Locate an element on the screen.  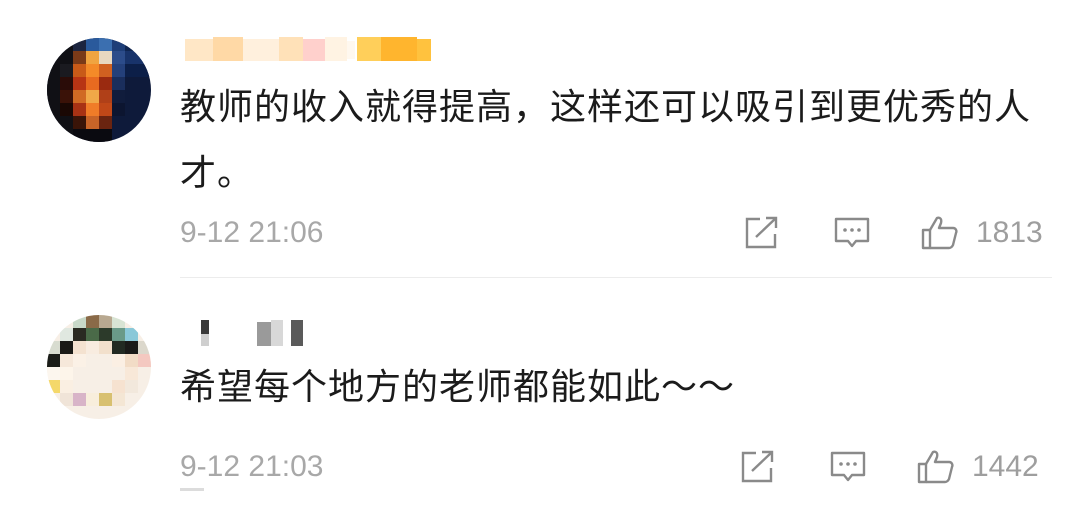
timestamp: 9-12 21:03 is located at coordinates (252, 466).